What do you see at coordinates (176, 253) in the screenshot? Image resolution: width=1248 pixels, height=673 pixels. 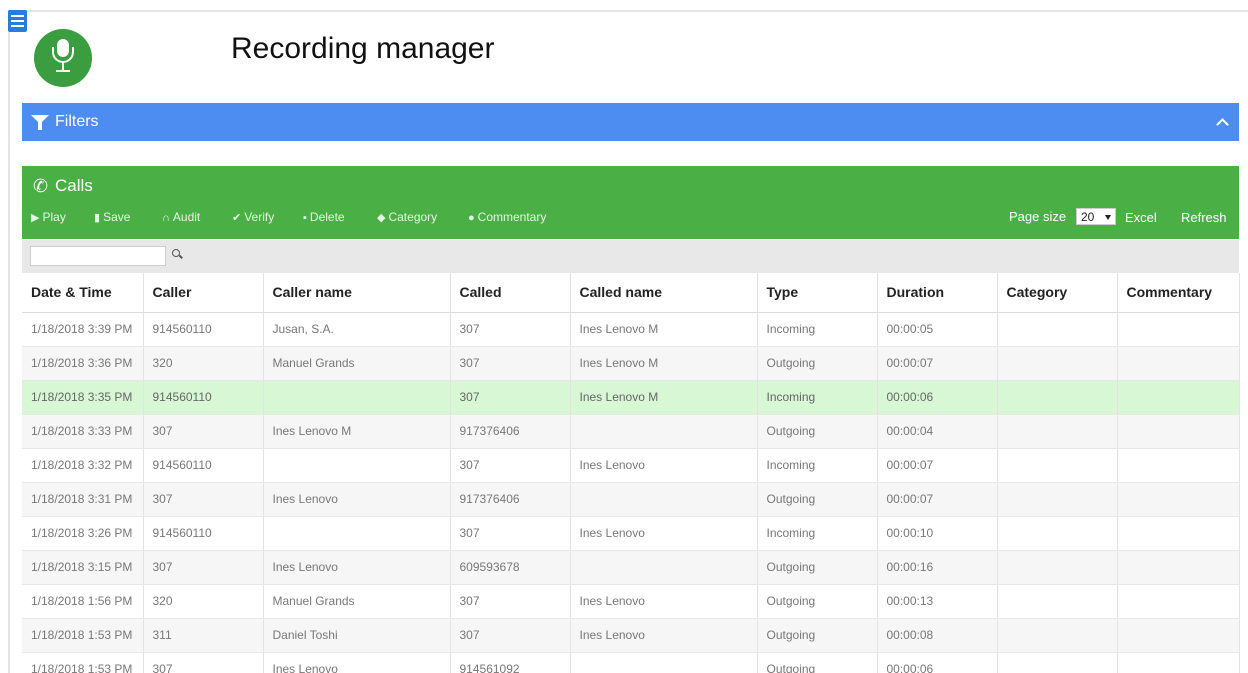 I see `search-icon` at bounding box center [176, 253].